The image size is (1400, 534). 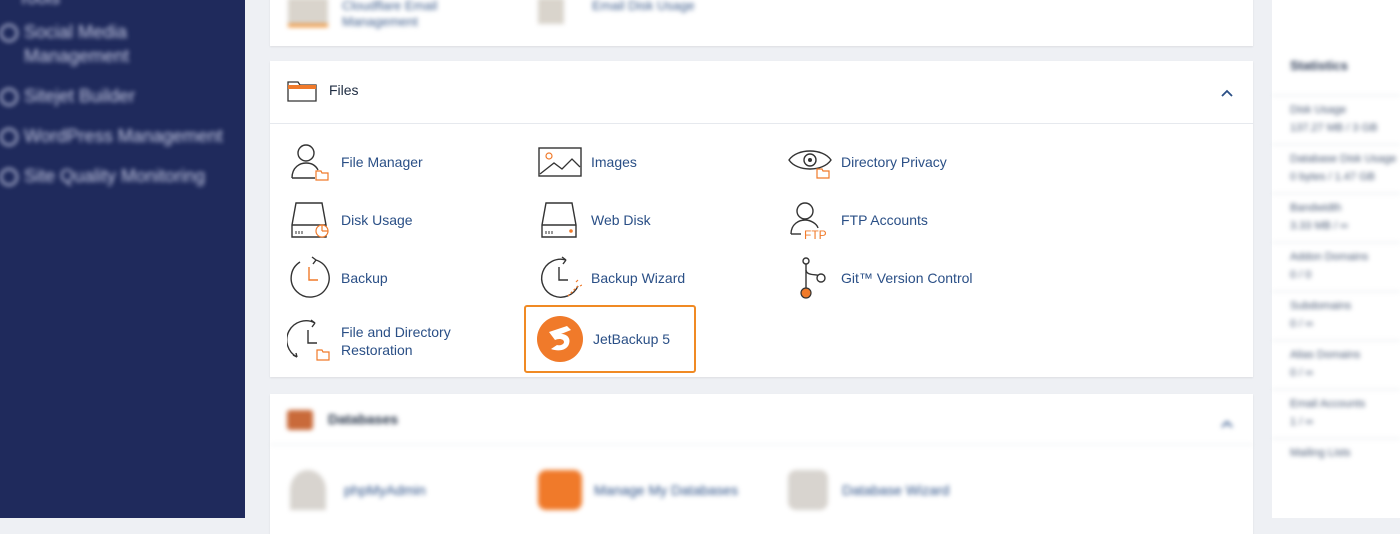 What do you see at coordinates (560, 162) in the screenshot?
I see `images-icon` at bounding box center [560, 162].